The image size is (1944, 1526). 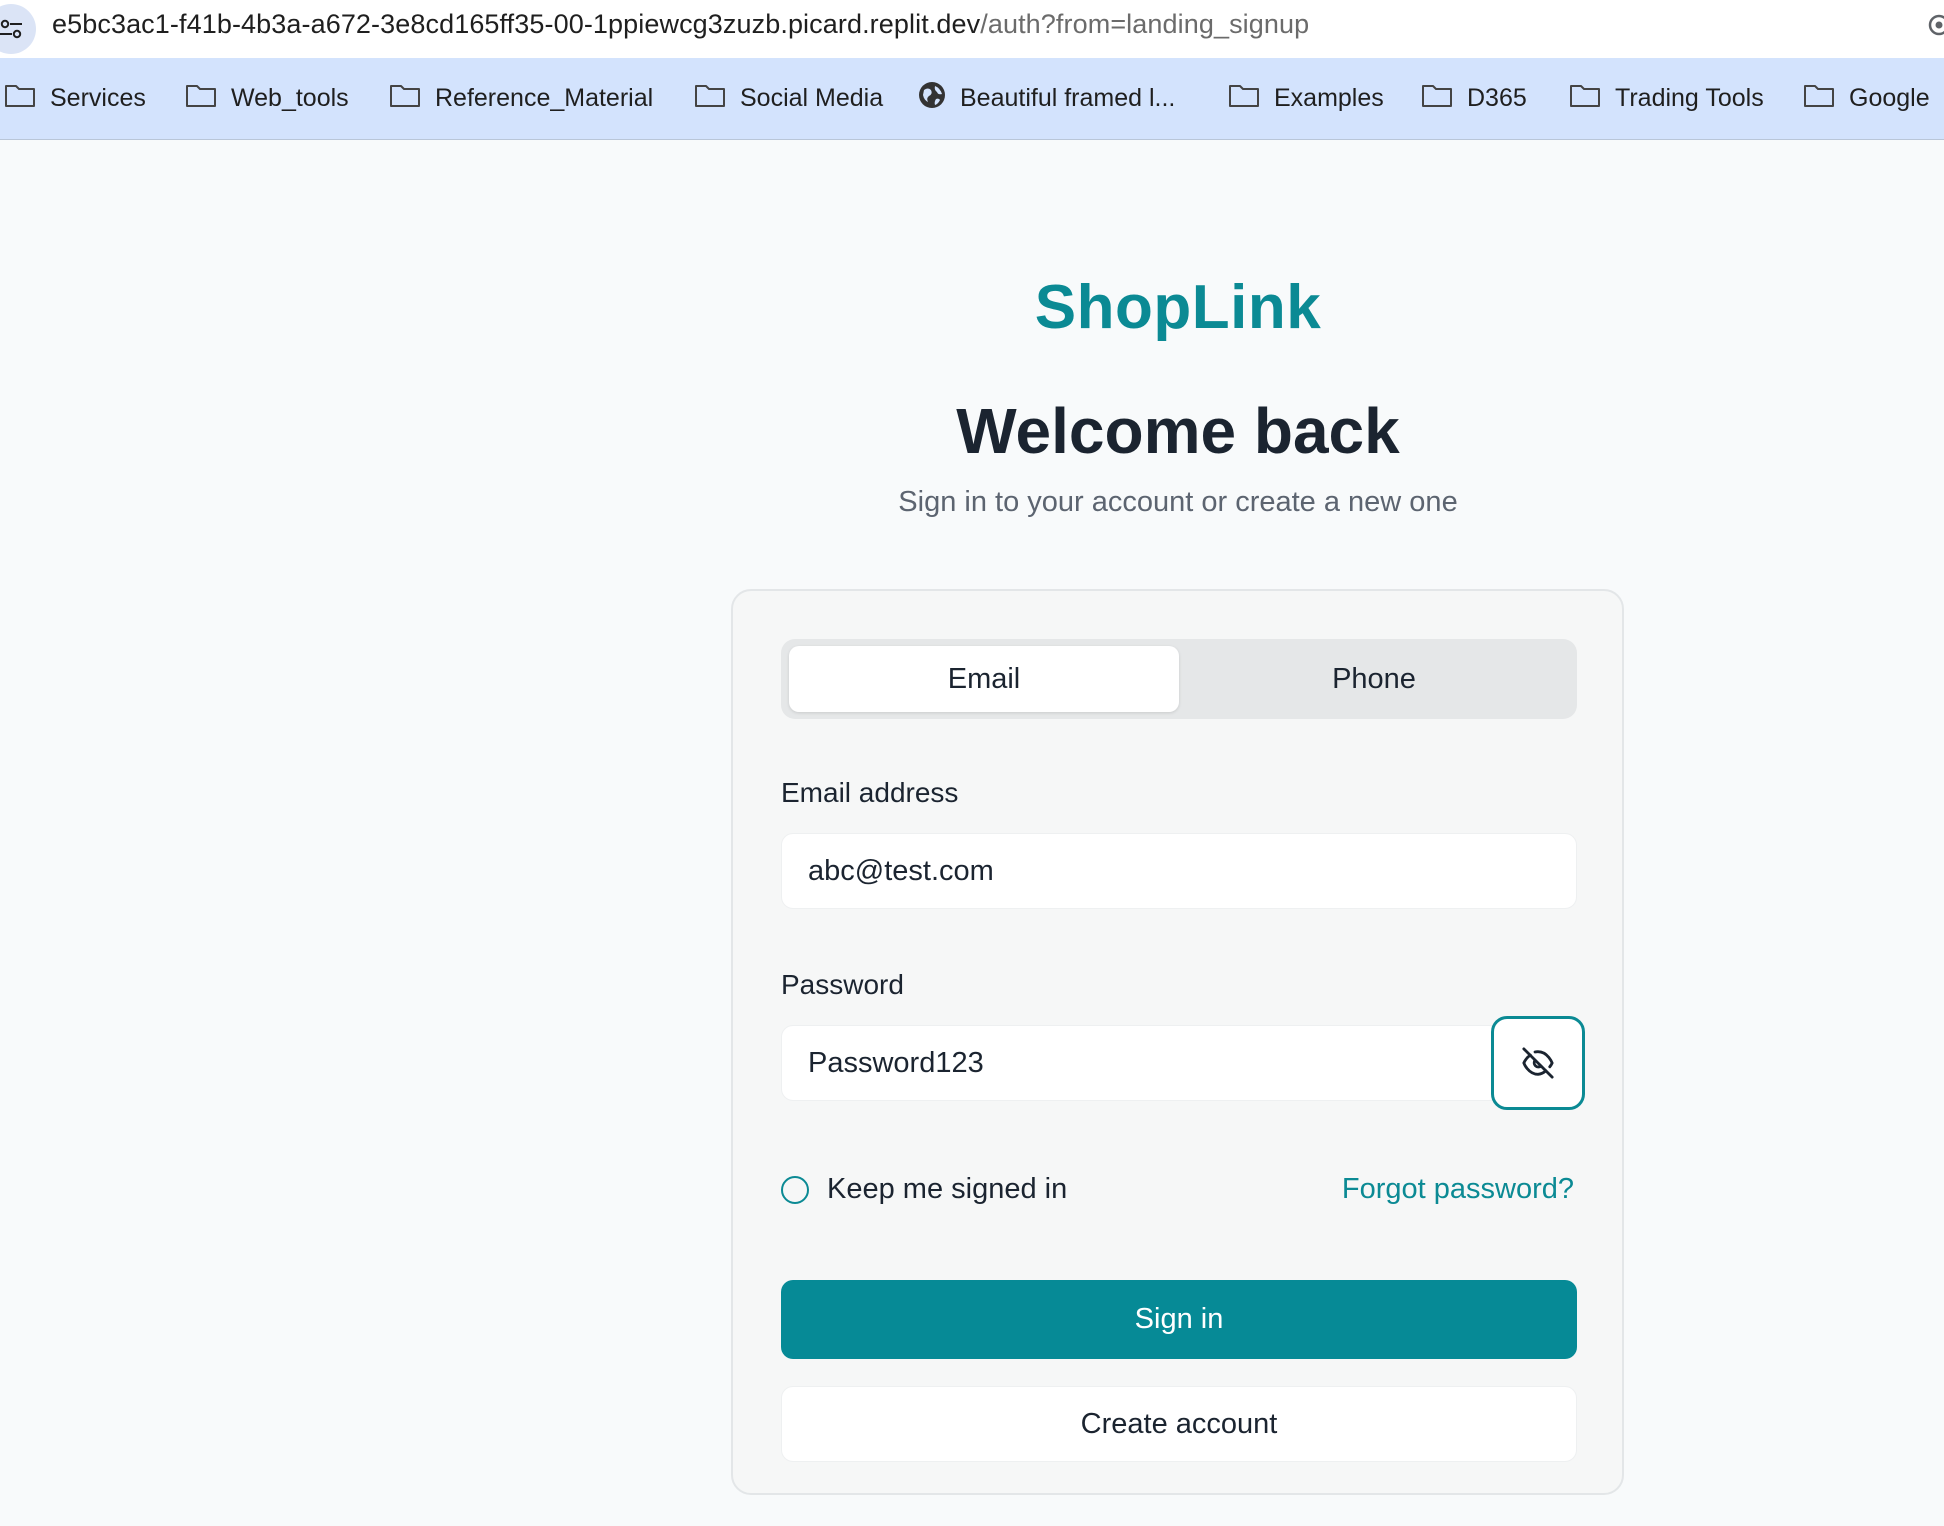 What do you see at coordinates (795, 1189) in the screenshot?
I see `keep-signed-in-checkbox` at bounding box center [795, 1189].